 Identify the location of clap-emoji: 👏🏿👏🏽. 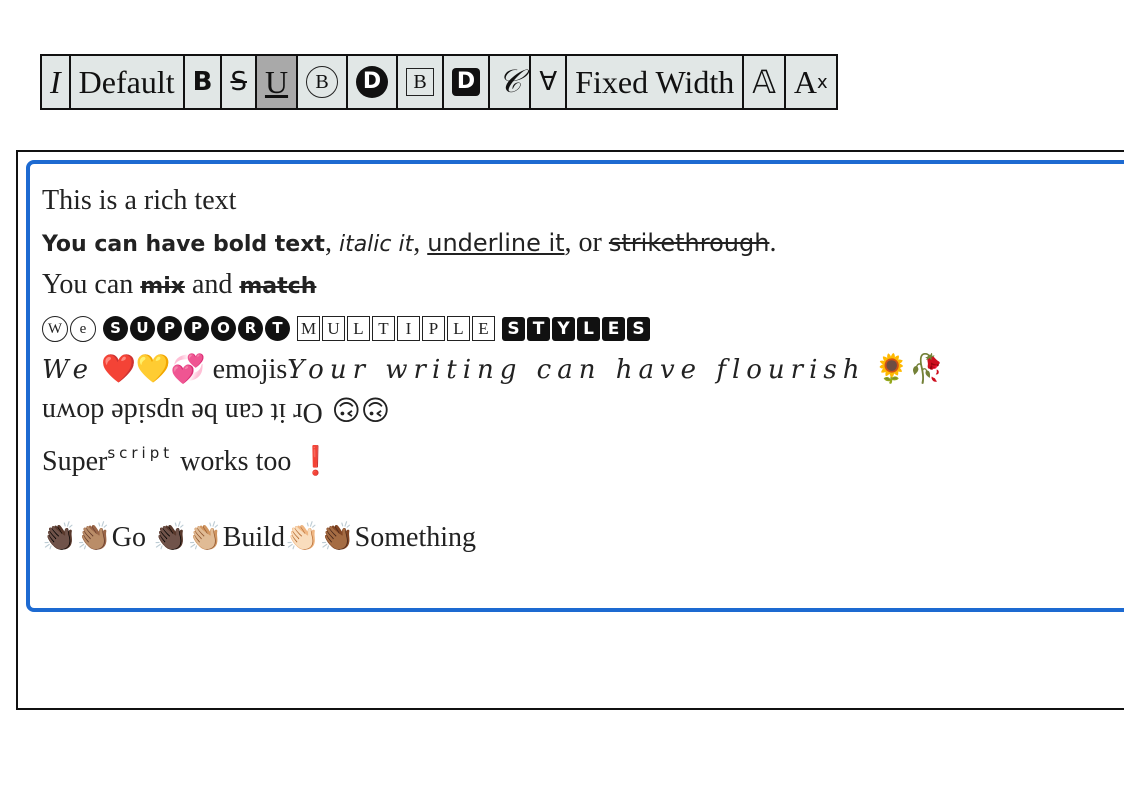
(77, 536).